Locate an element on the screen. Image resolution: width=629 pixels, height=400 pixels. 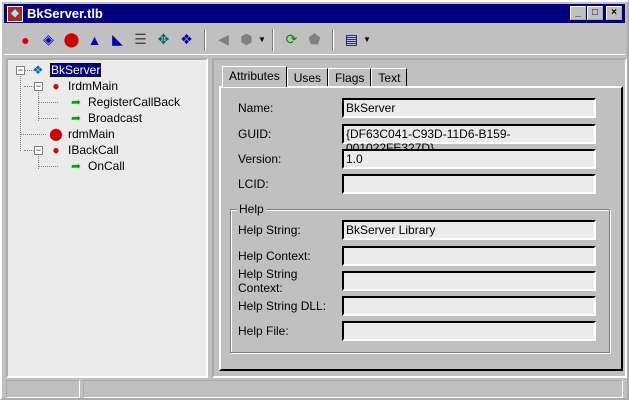
tree-node-method: ➦ Broadcast is located at coordinates (105, 118).